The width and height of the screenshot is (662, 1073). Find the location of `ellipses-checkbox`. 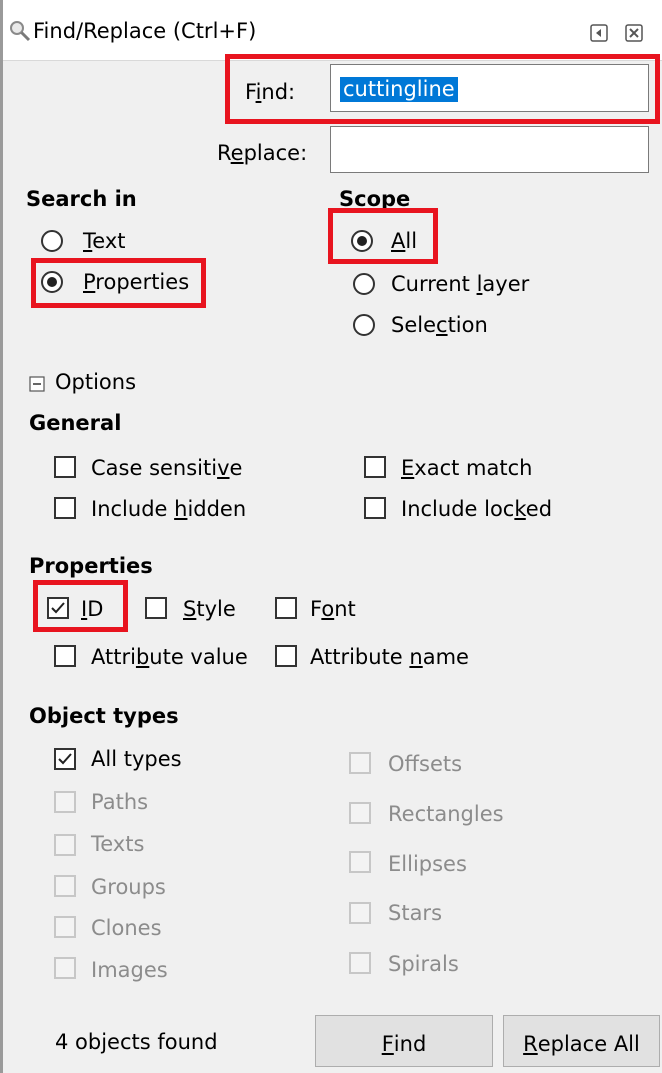

ellipses-checkbox is located at coordinates (360, 862).